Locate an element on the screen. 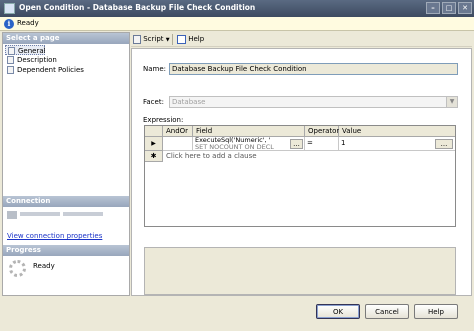  minimize-button: – is located at coordinates (433, 8).